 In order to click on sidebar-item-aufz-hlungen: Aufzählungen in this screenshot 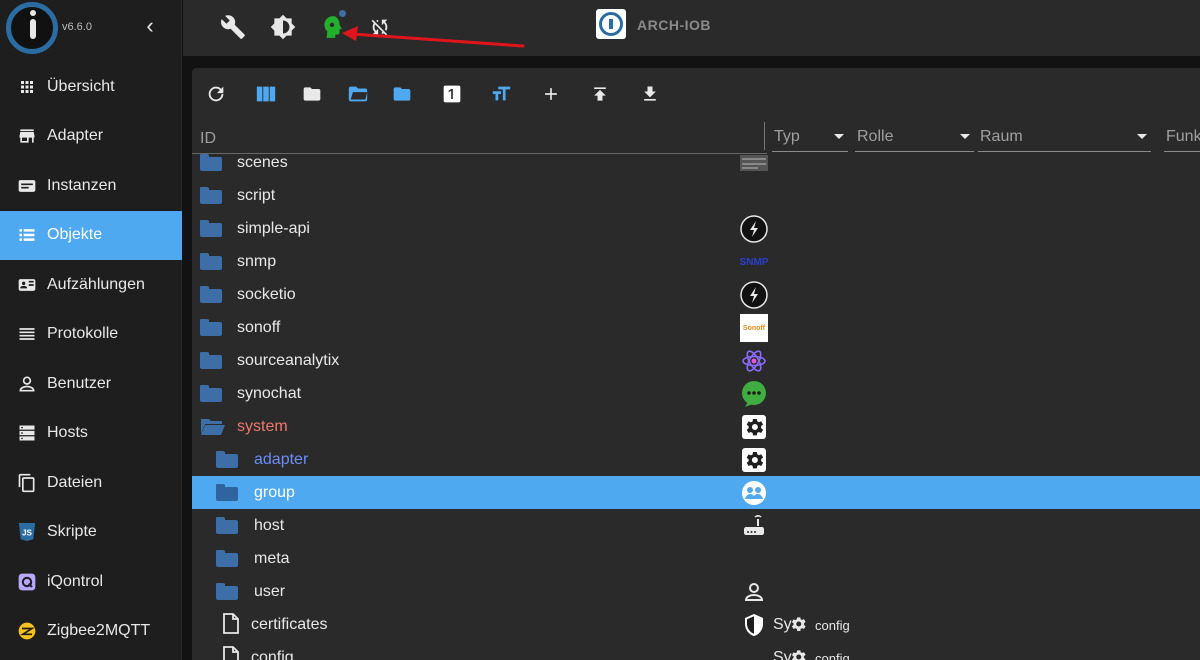, I will do `click(91, 284)`.